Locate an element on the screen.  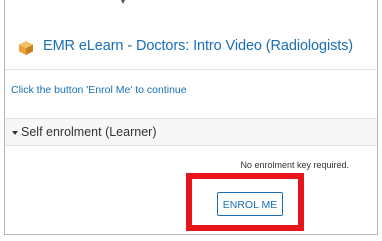
scroll-up-arrow-icon is located at coordinates (123, 2).